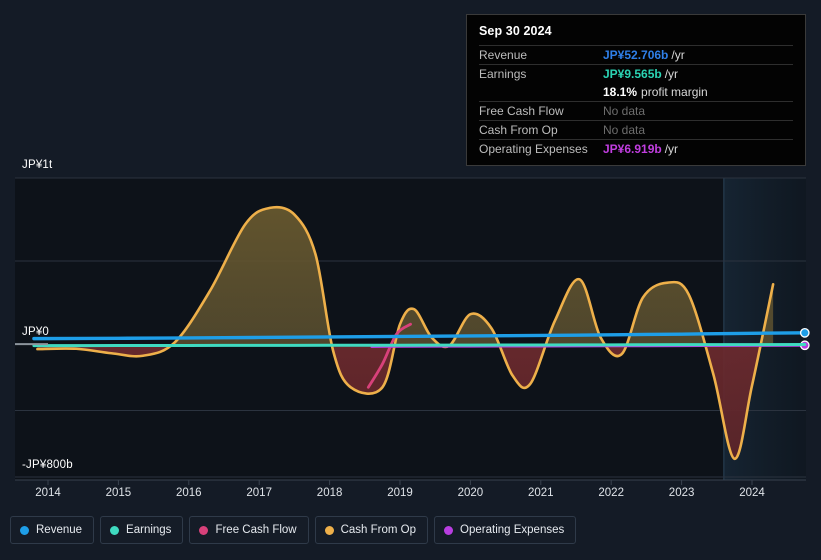  What do you see at coordinates (620, 92) in the screenshot?
I see `tooltip-profit-margin-value: 18.1%` at bounding box center [620, 92].